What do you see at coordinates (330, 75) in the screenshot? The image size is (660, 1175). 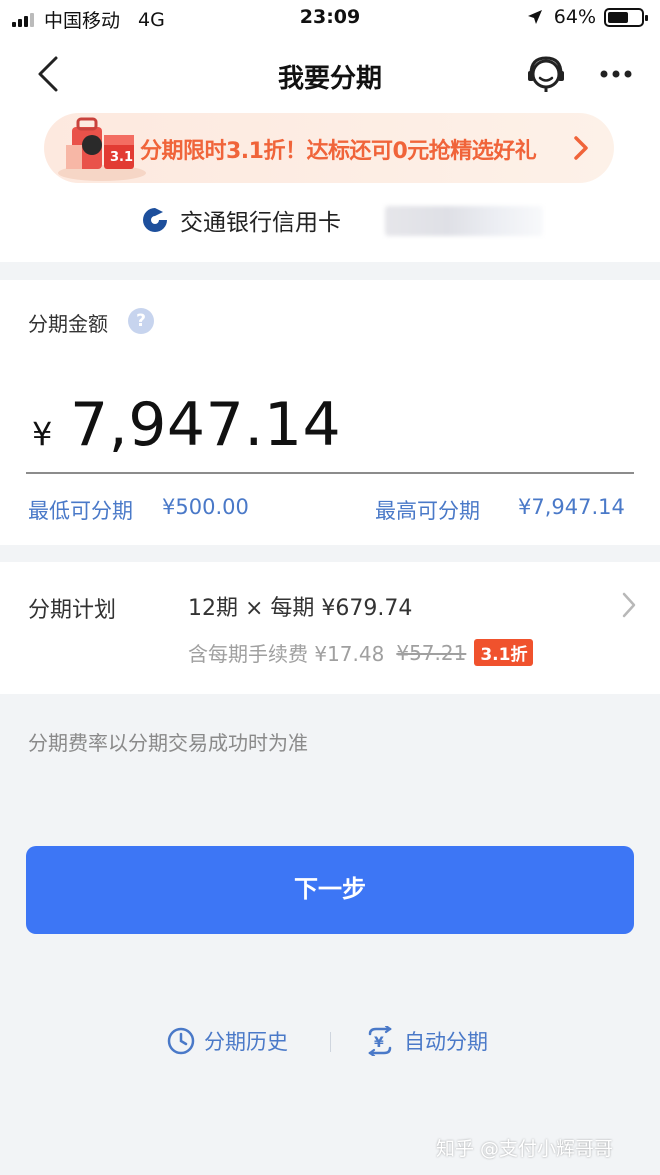 I see `nav-bar: 我要分期` at bounding box center [330, 75].